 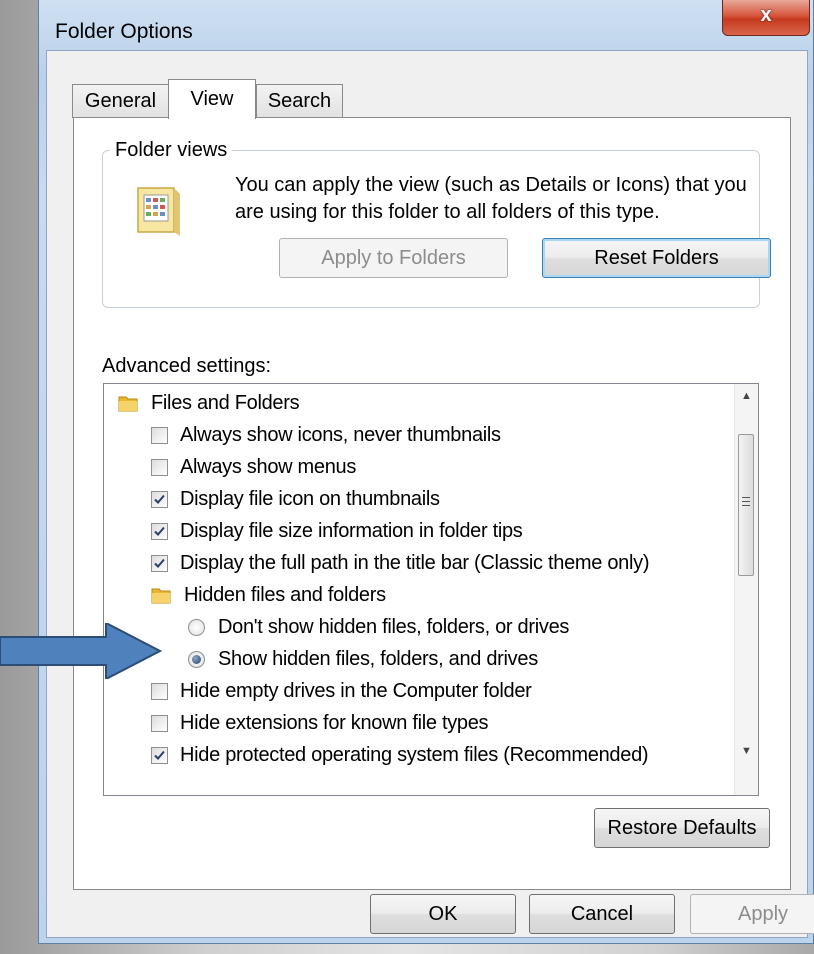 I want to click on tab-search: Search, so click(x=299, y=101).